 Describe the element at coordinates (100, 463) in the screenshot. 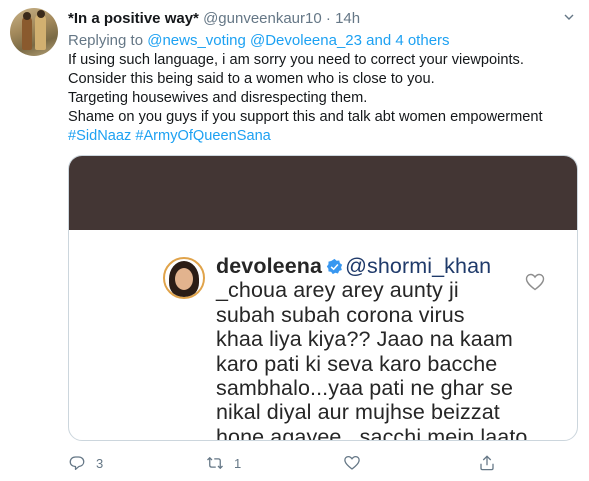

I see `reply-count: 3` at that location.